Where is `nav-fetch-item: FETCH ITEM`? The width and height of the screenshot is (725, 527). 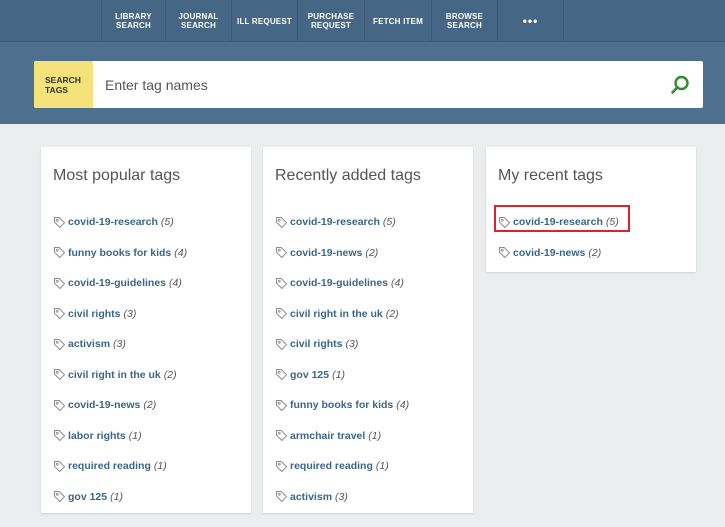
nav-fetch-item: FETCH ITEM is located at coordinates (398, 21).